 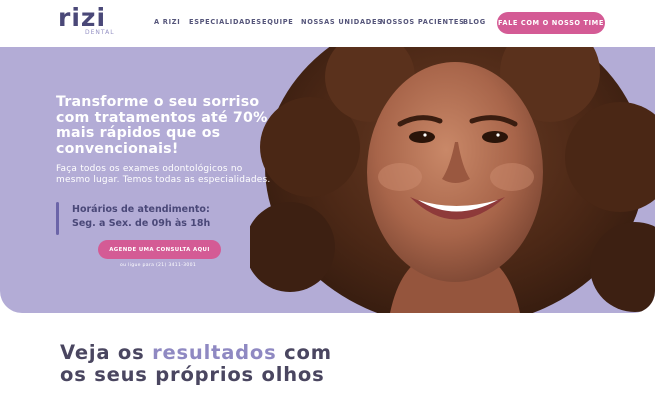 I want to click on logo-wordmark: rizi, so click(x=82, y=17).